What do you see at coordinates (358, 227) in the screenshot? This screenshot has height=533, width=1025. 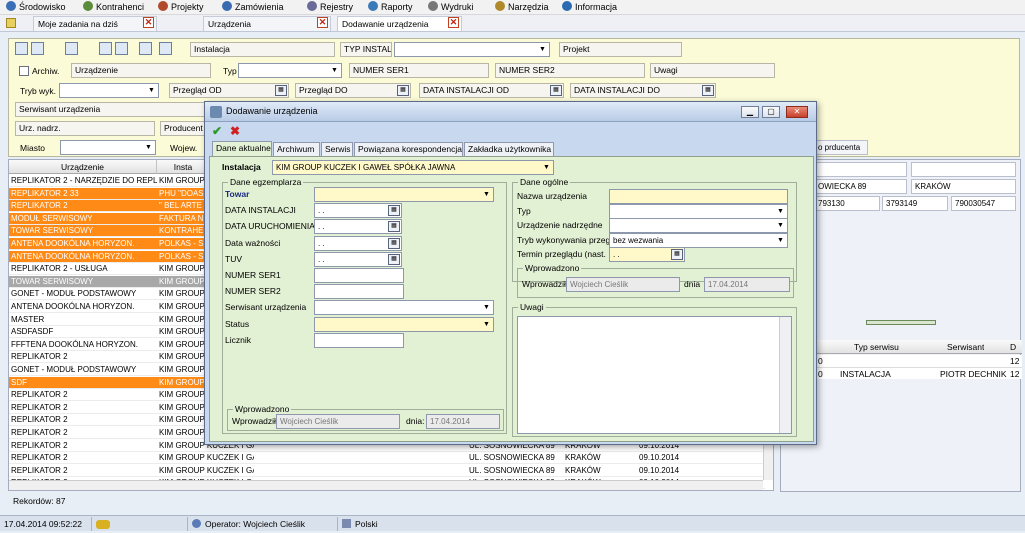 I see `field-input-2: . . ▦` at bounding box center [358, 227].